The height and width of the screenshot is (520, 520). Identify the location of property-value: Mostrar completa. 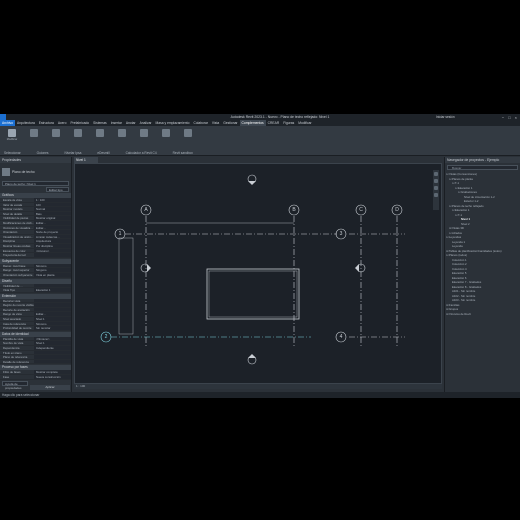
(52, 372).